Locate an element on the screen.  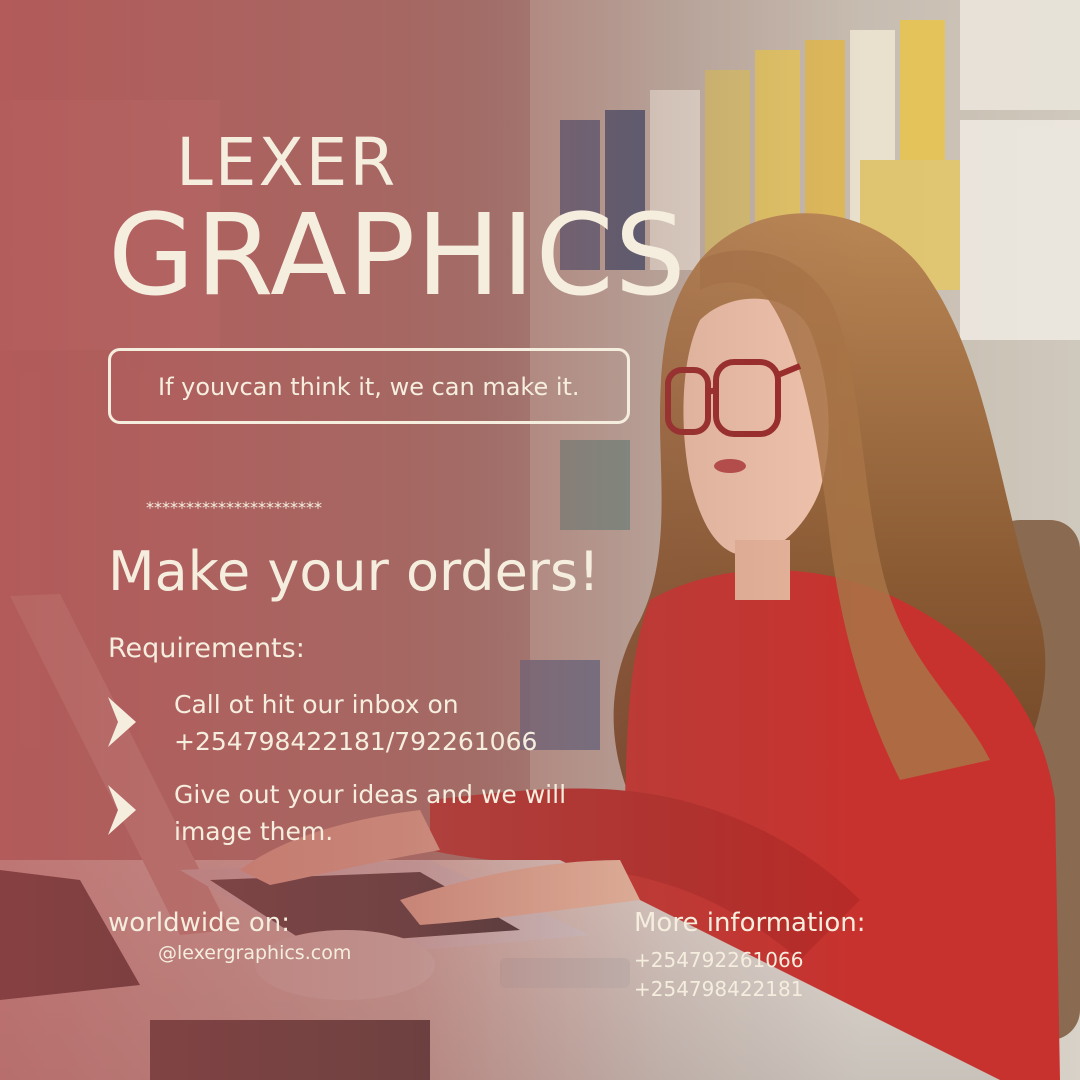
brand-name-main: GRAPHICS is located at coordinates (397, 256).